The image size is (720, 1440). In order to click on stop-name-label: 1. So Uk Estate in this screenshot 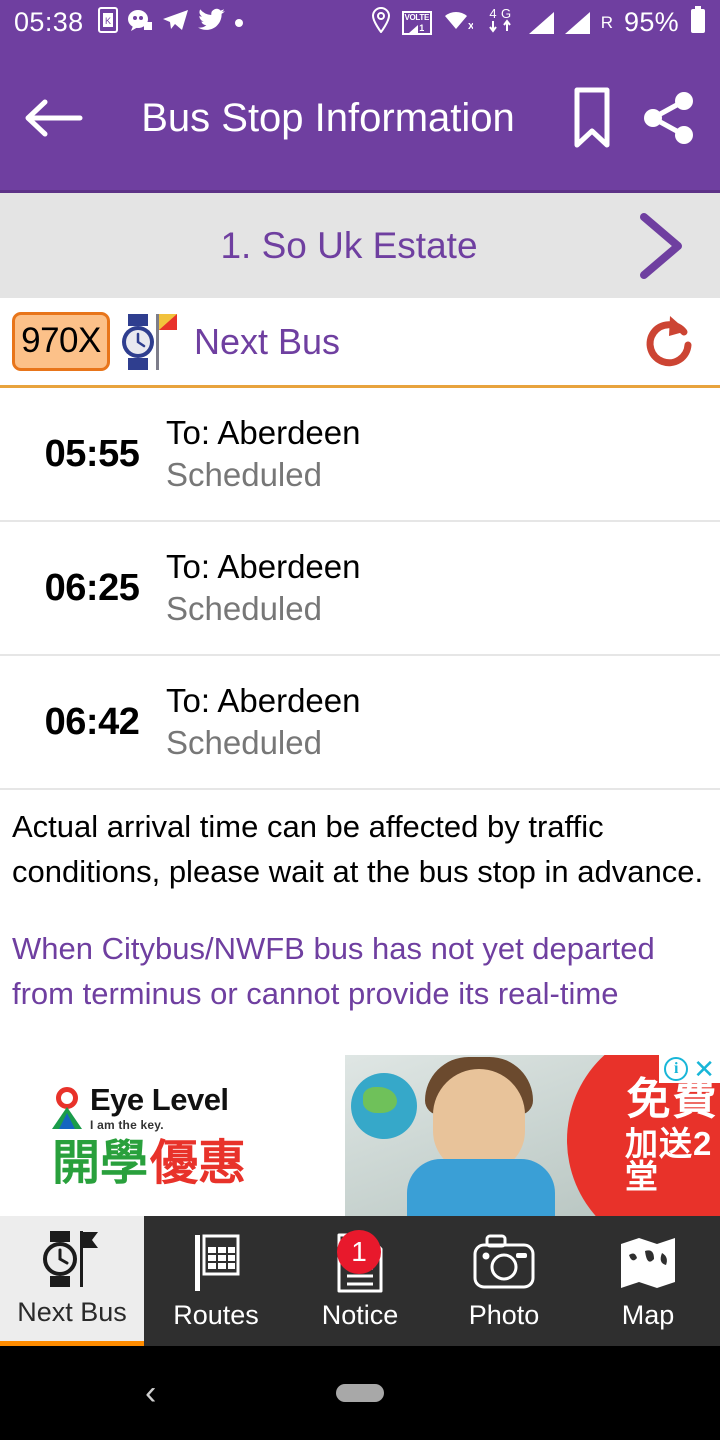, I will do `click(349, 245)`.